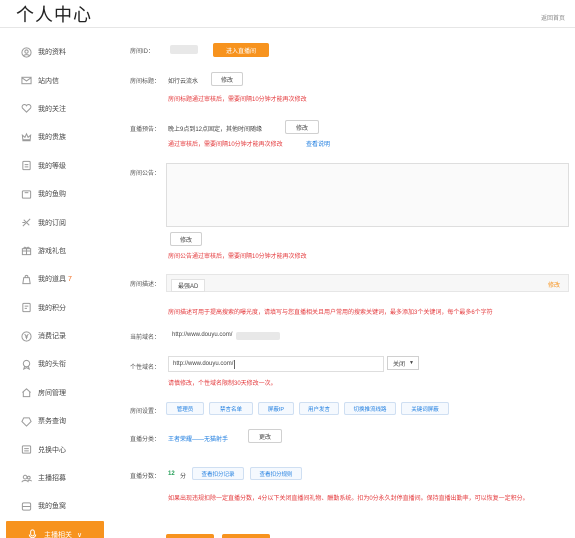 The width and height of the screenshot is (575, 538). Describe the element at coordinates (26, 109) in the screenshot. I see `heart-icon` at that location.